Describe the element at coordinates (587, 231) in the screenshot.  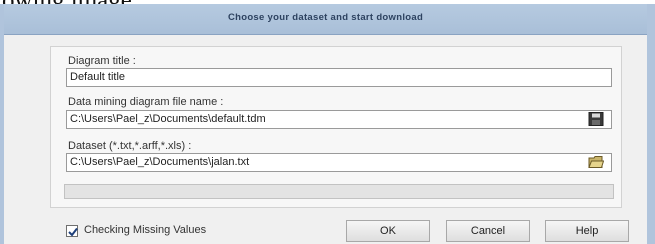
I see `help-button: Help` at that location.